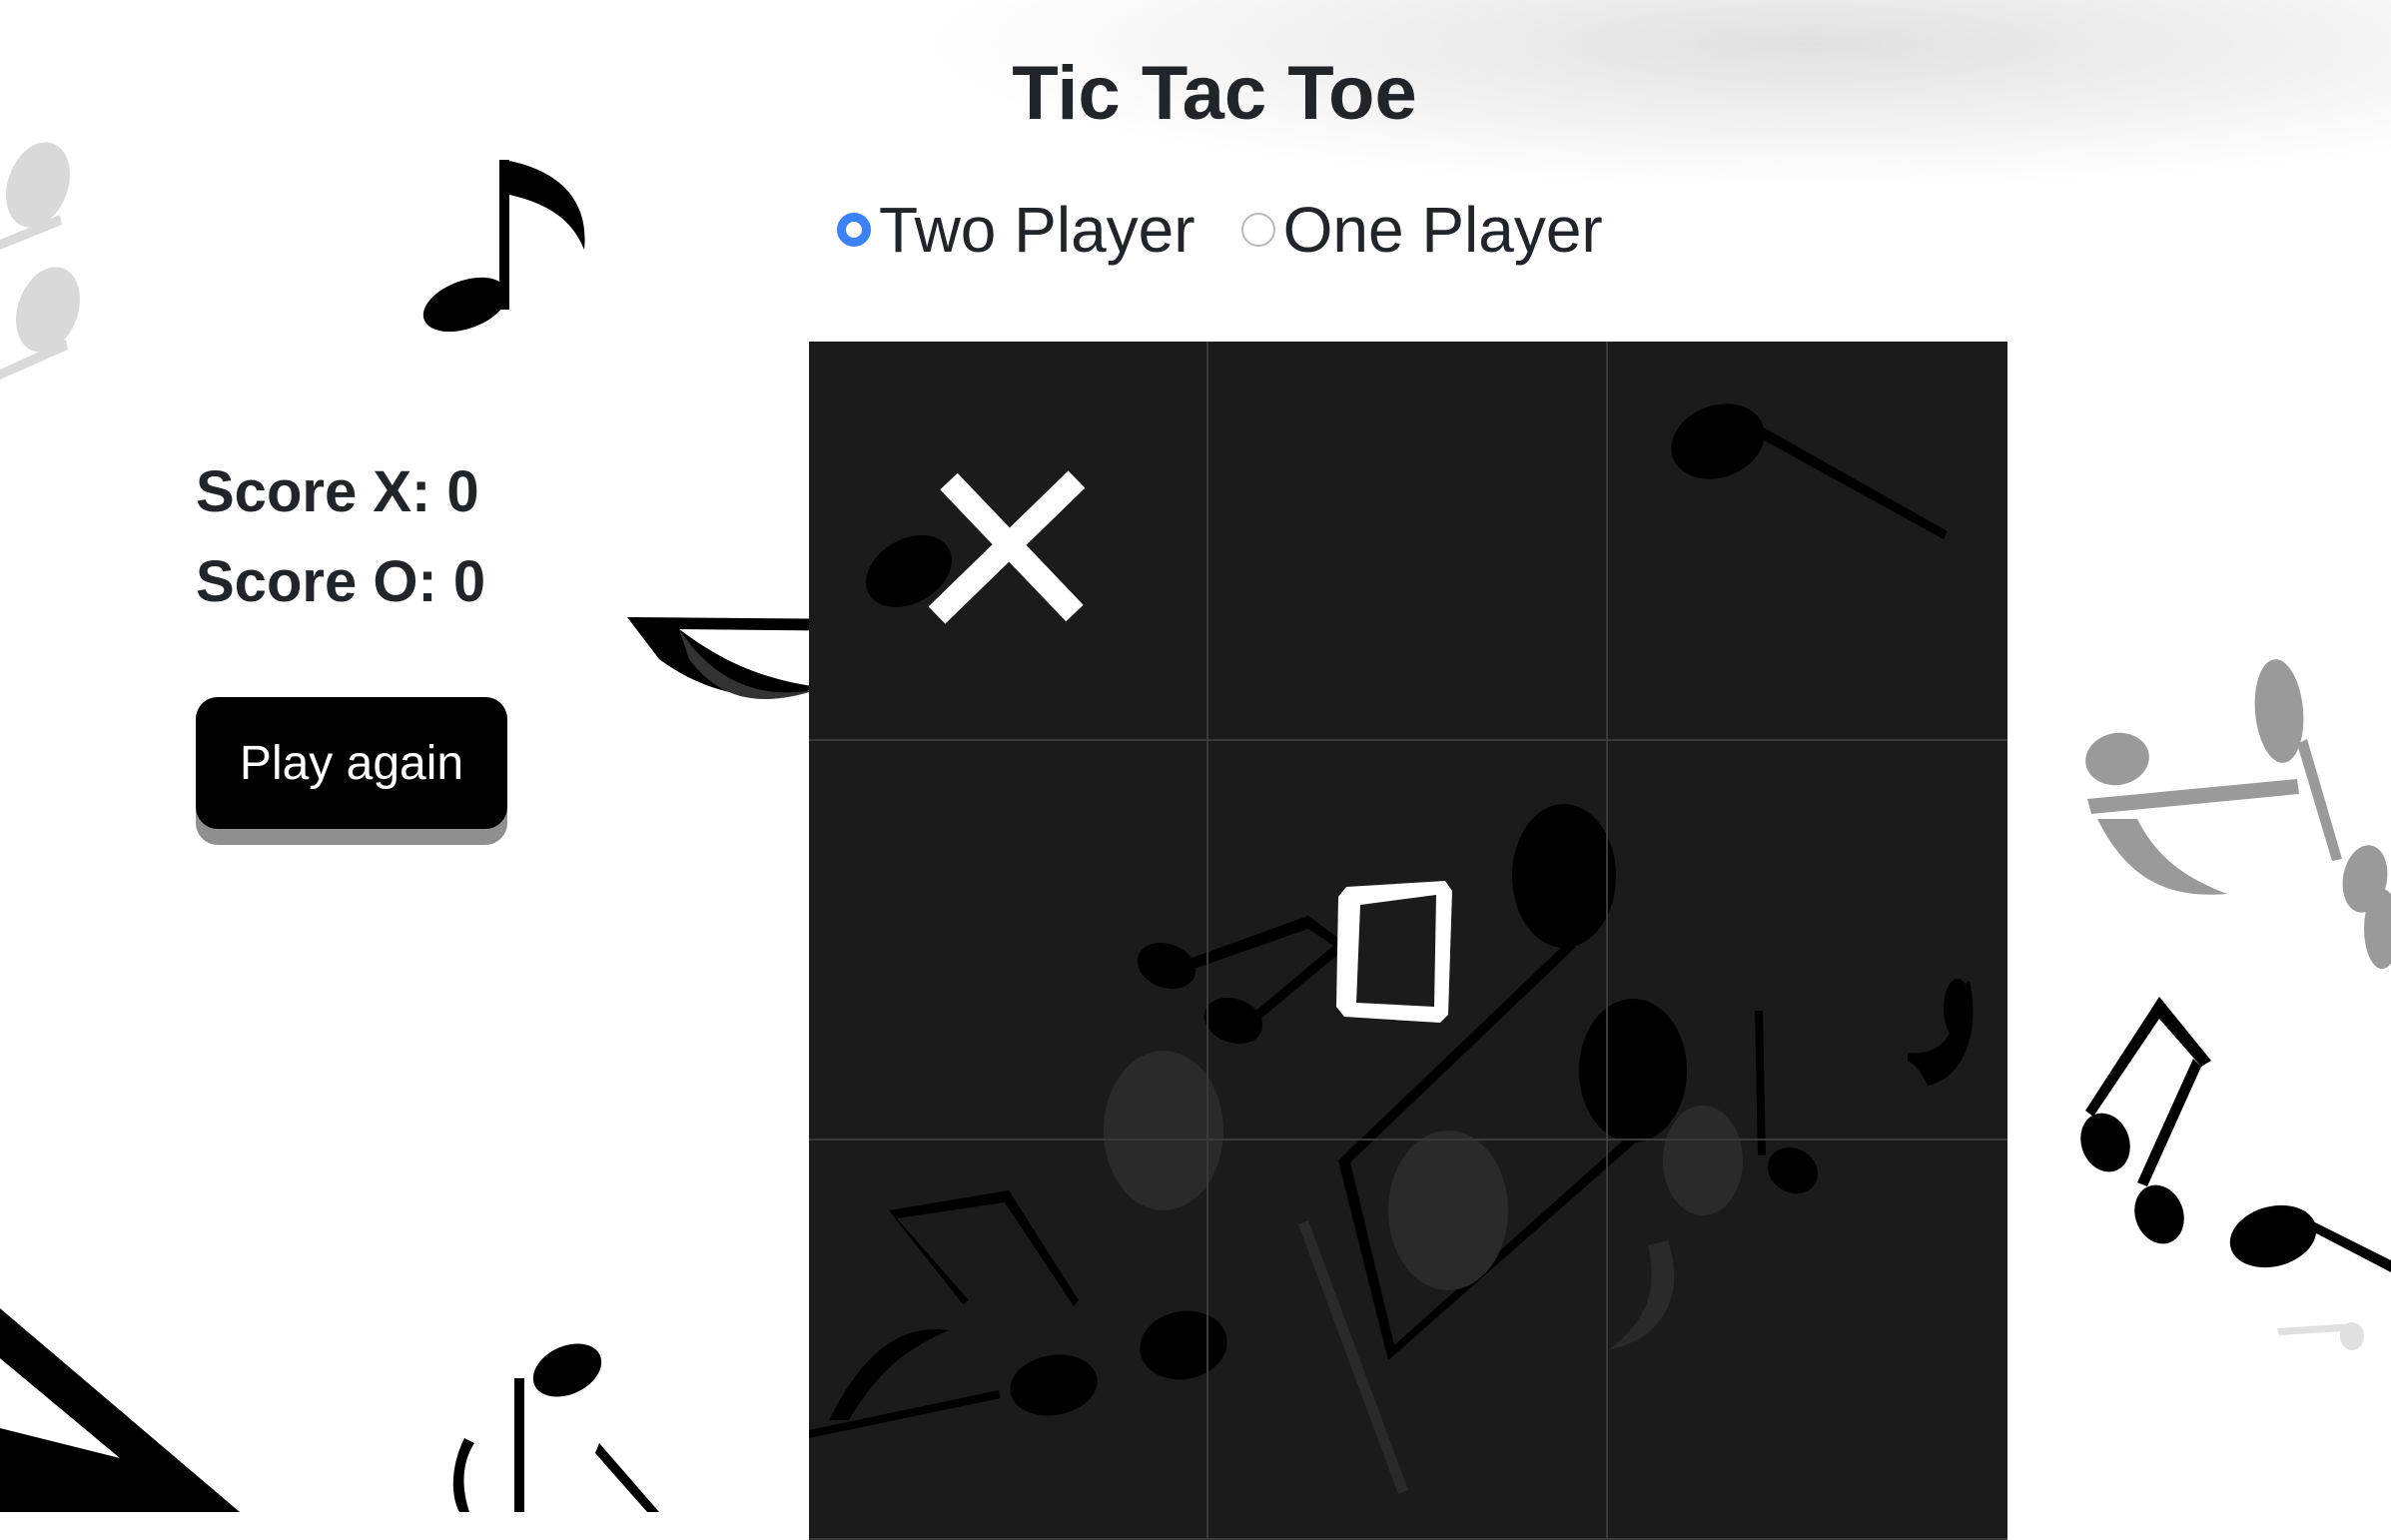 The height and width of the screenshot is (1540, 2391). Describe the element at coordinates (341, 581) in the screenshot. I see `score-o: Score O: 0` at that location.